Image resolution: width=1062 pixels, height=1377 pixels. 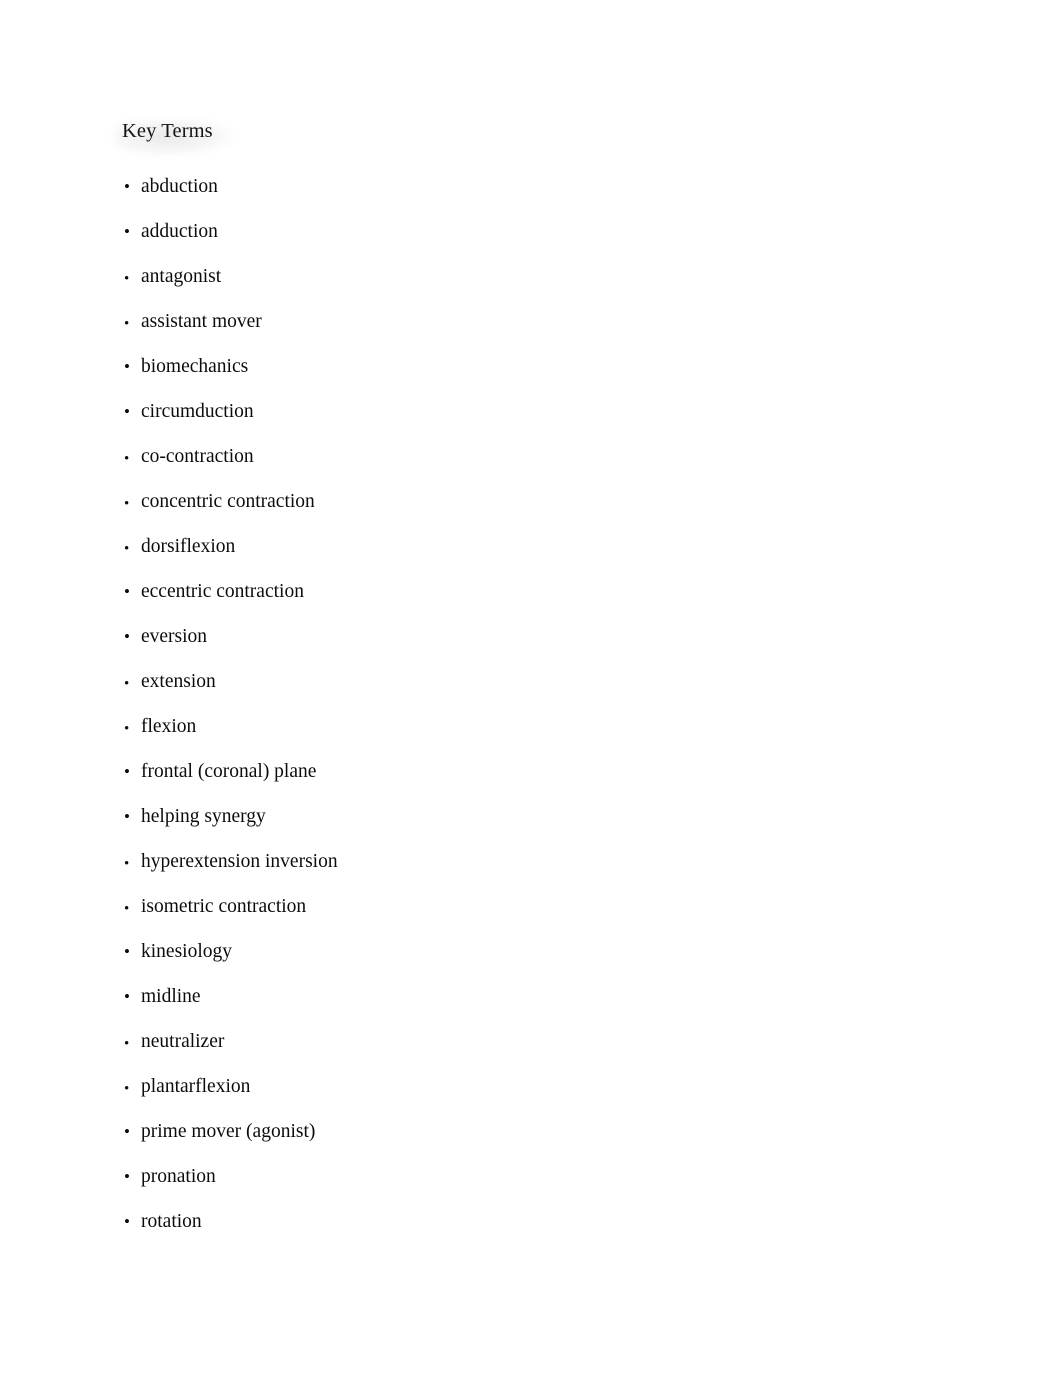 What do you see at coordinates (502, 501) in the screenshot?
I see `list-item: • concentric contraction` at bounding box center [502, 501].